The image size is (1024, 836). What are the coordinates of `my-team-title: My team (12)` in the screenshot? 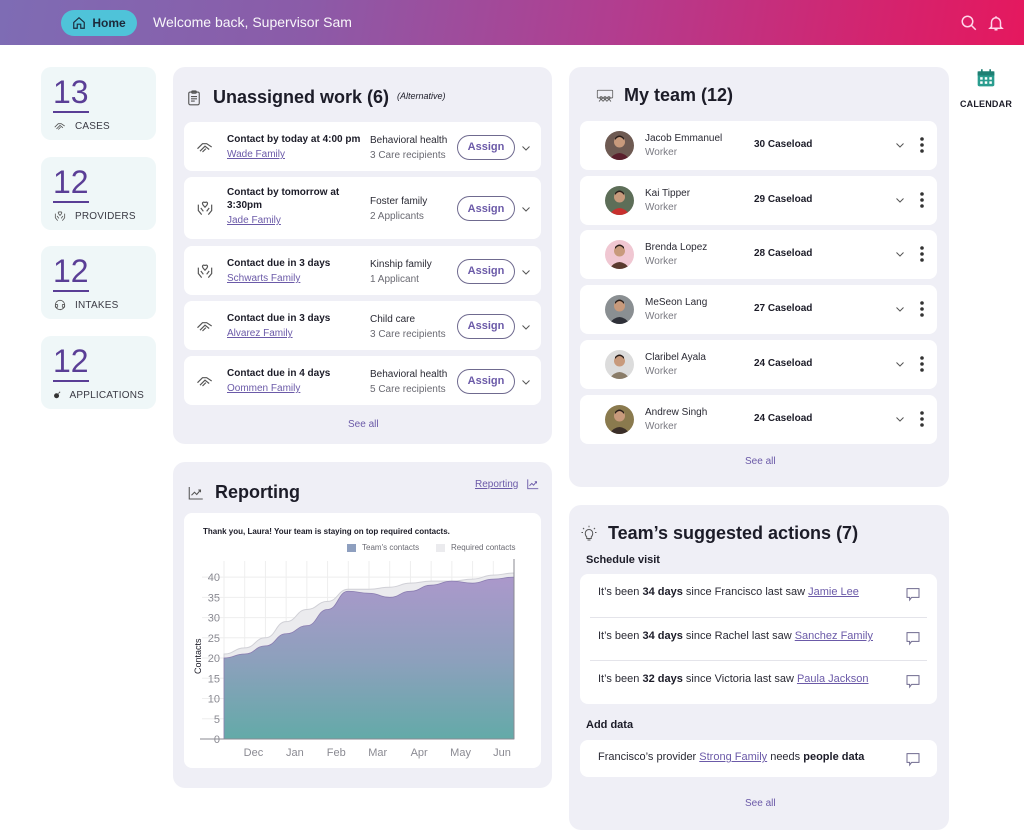 It's located at (664, 95).